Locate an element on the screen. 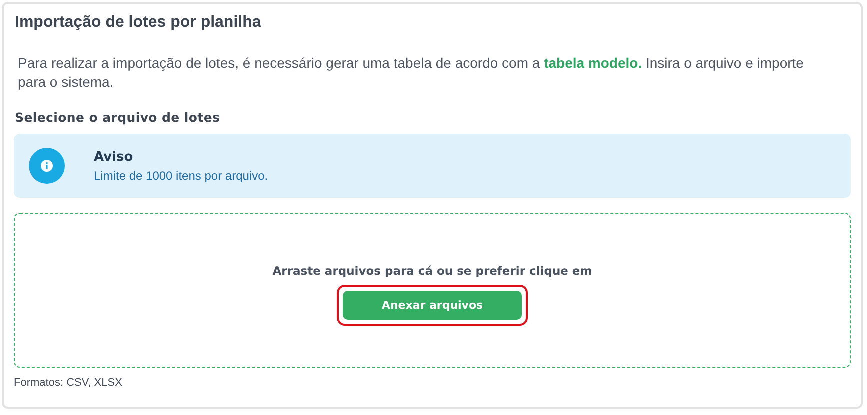  drop-prompt: Arraste arquivos para cá ou se preferir clique em is located at coordinates (432, 271).